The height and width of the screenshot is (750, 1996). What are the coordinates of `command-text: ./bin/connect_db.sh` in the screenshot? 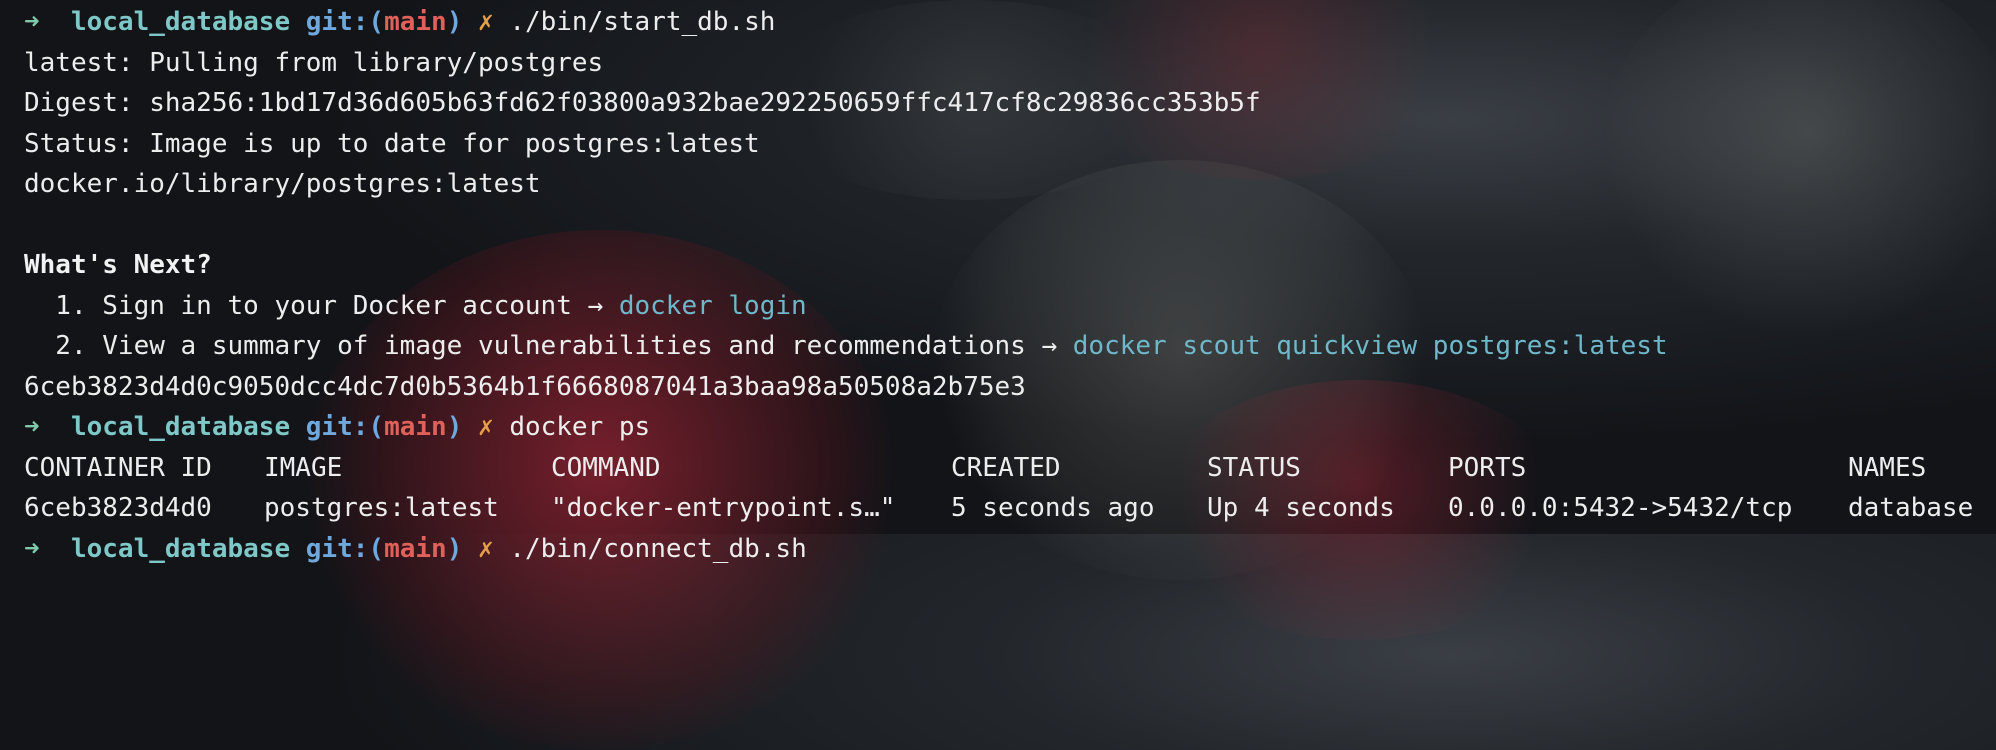 It's located at (658, 548).